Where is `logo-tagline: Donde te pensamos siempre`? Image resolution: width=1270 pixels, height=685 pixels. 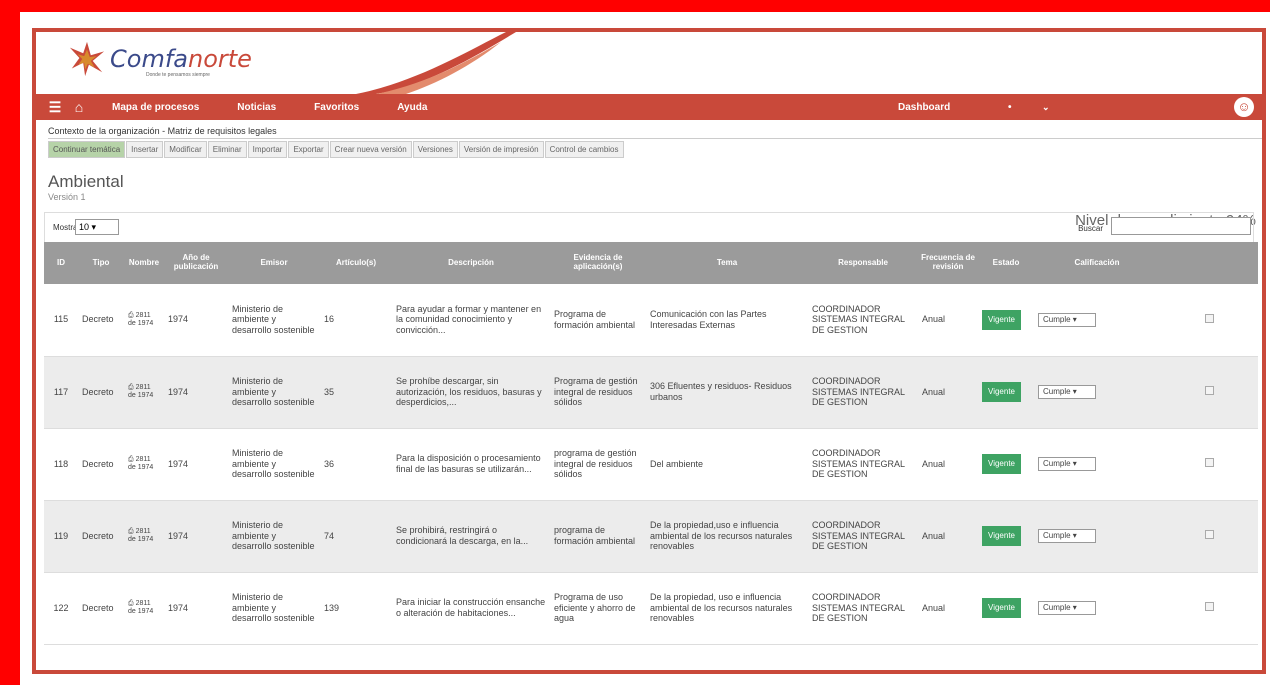 logo-tagline: Donde te pensamos siempre is located at coordinates (178, 75).